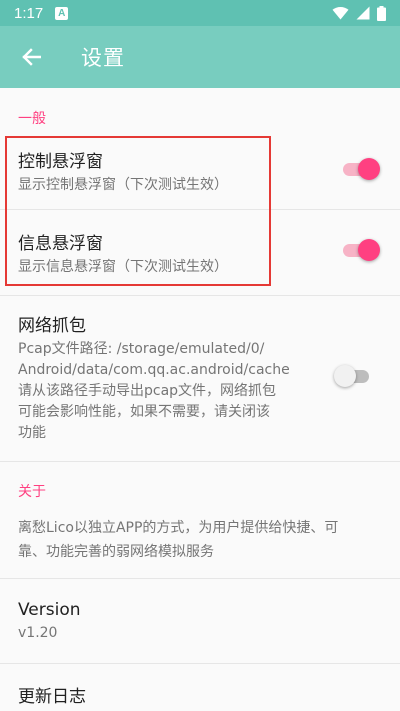 Image resolution: width=400 pixels, height=711 pixels. What do you see at coordinates (381, 13) in the screenshot?
I see `battery-icon` at bounding box center [381, 13].